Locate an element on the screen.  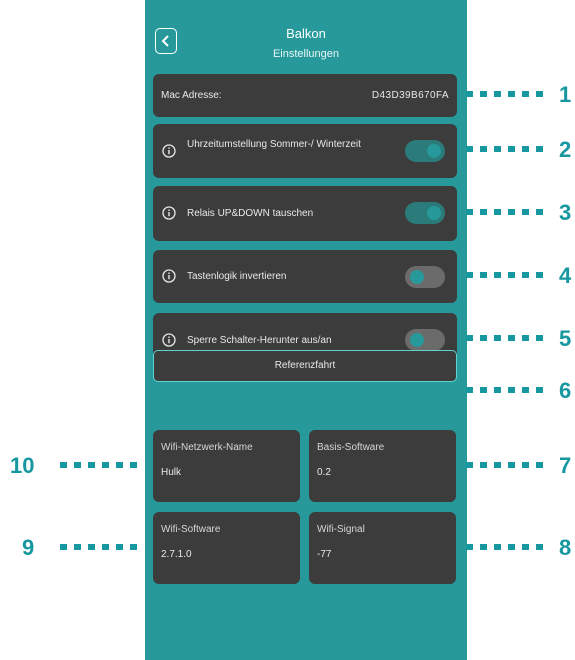
info-tile-wifi-name: Wifi-Netzwerk-Name Hulk is located at coordinates (226, 466).